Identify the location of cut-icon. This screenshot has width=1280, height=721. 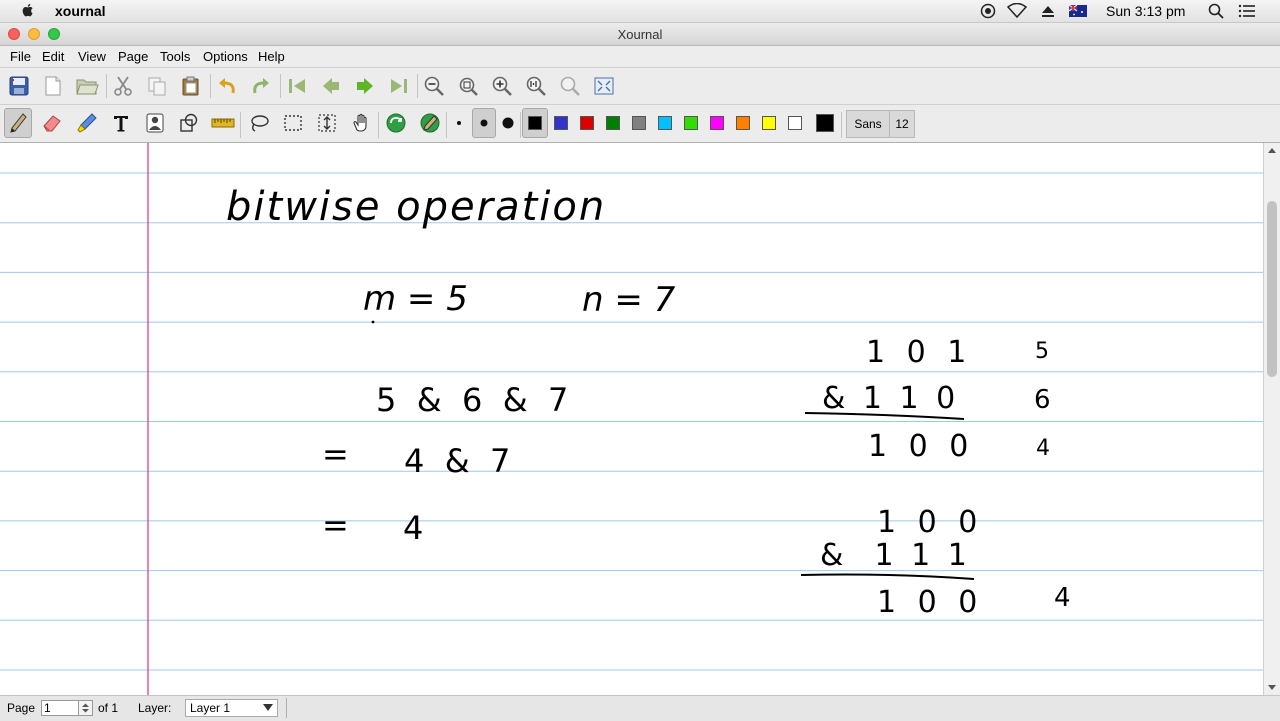
(123, 86).